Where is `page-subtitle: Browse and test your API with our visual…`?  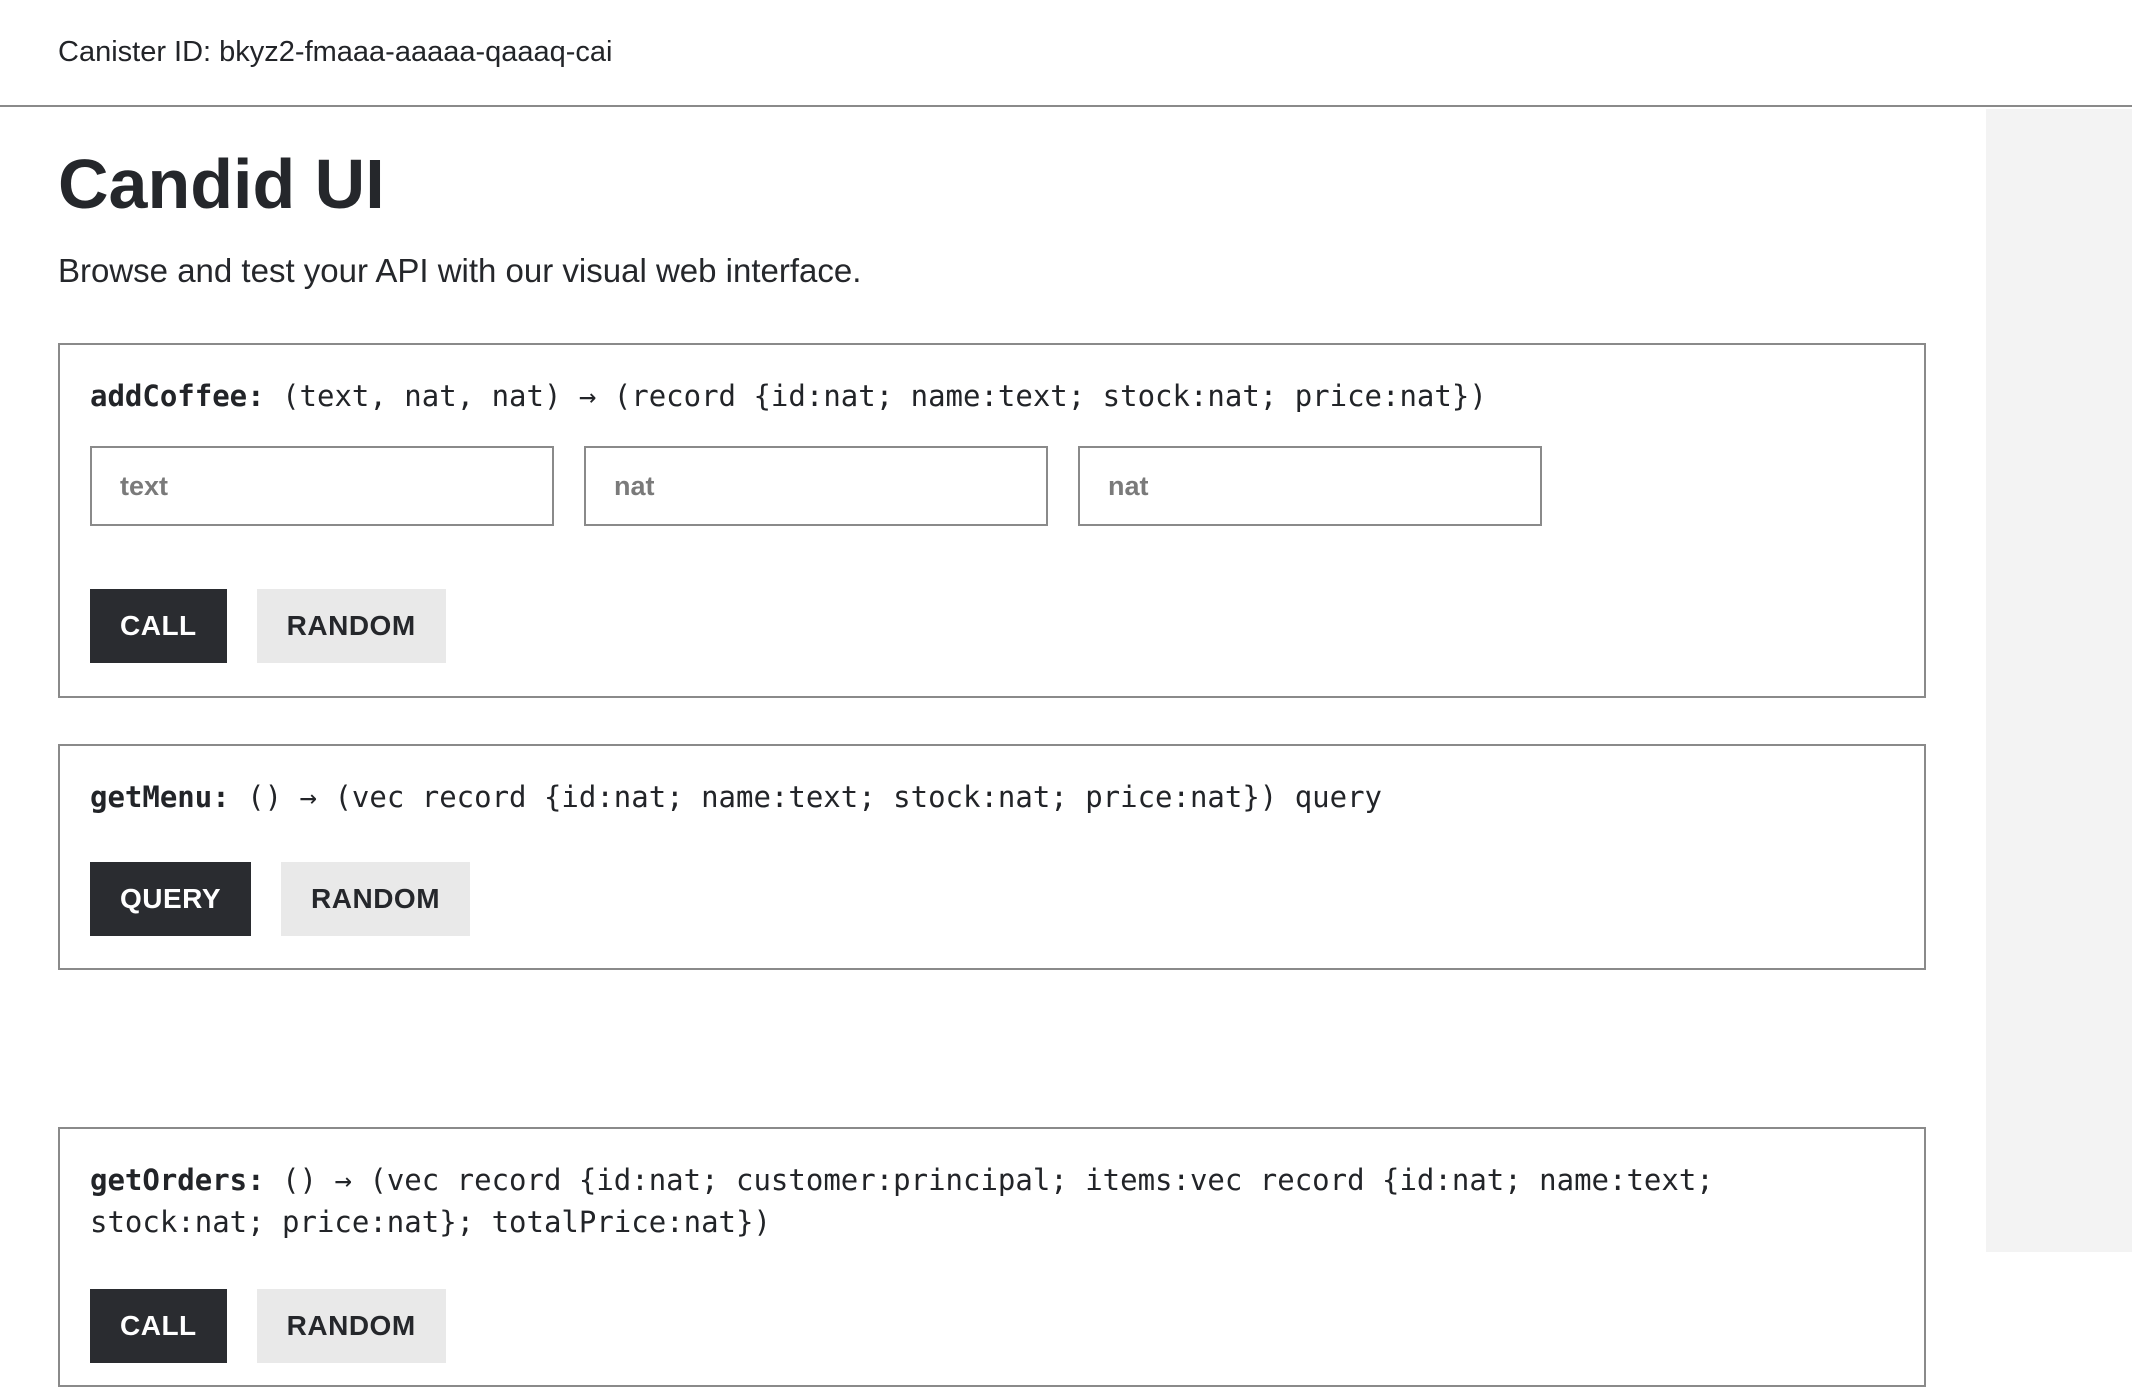 page-subtitle: Browse and test your API with our visual… is located at coordinates (460, 270).